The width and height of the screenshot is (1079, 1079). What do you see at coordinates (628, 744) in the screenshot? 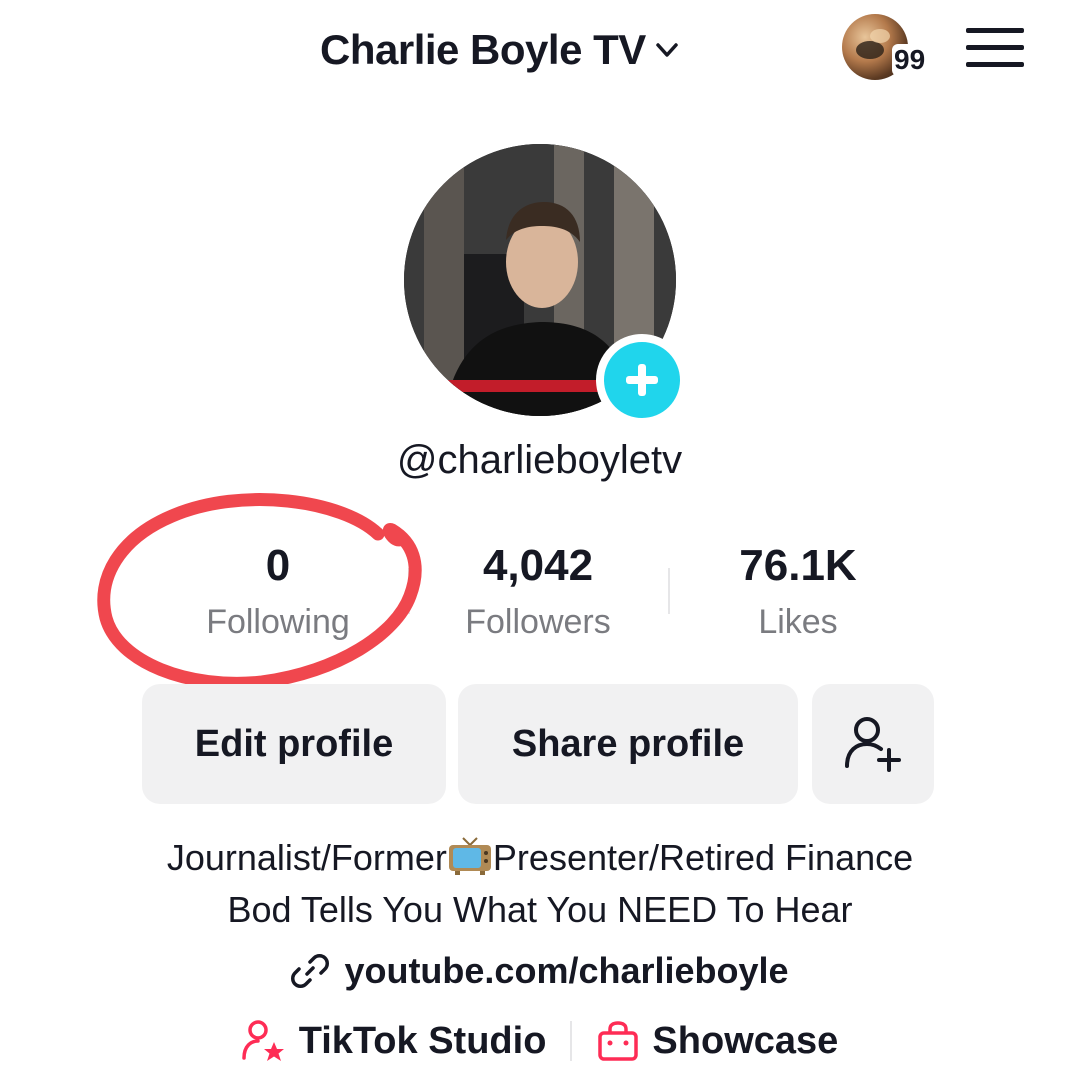
I see `share-profile-button: Share profile` at bounding box center [628, 744].